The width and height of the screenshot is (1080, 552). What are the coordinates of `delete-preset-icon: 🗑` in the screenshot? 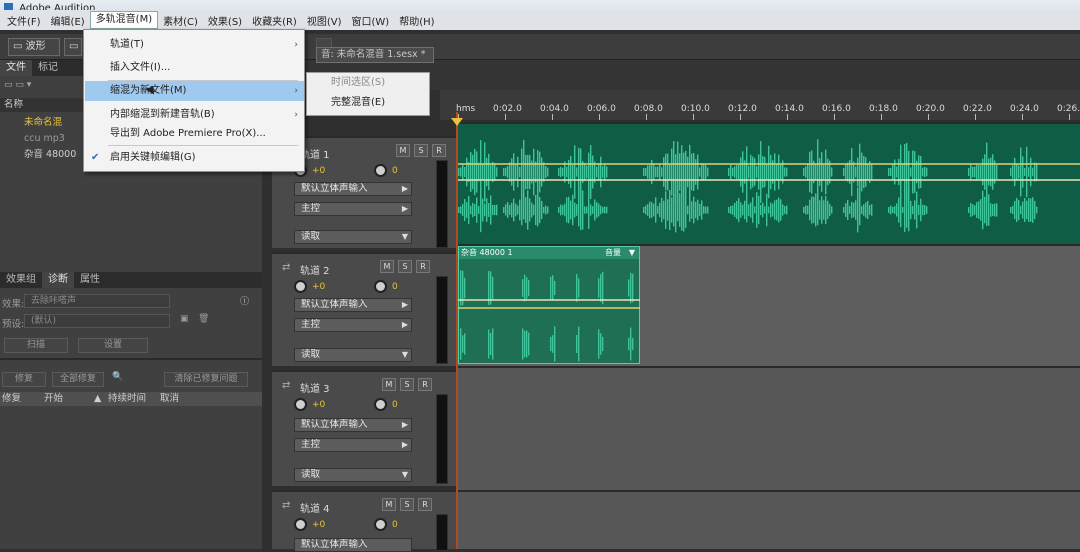 It's located at (203, 319).